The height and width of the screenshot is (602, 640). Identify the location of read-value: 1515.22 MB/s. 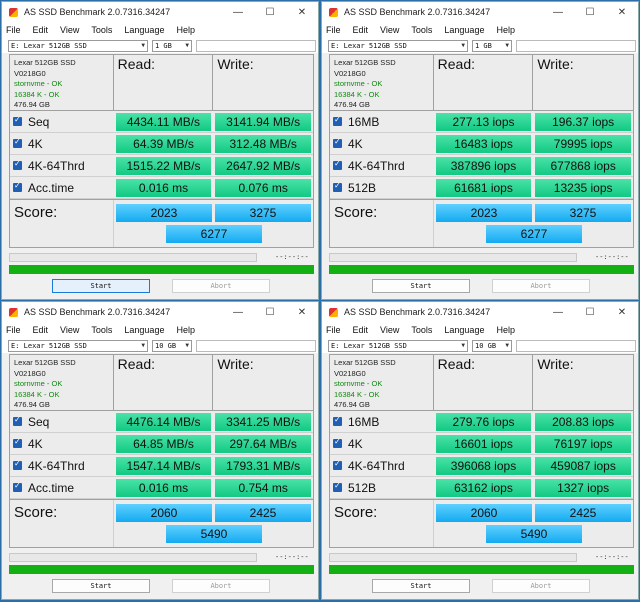
(163, 165).